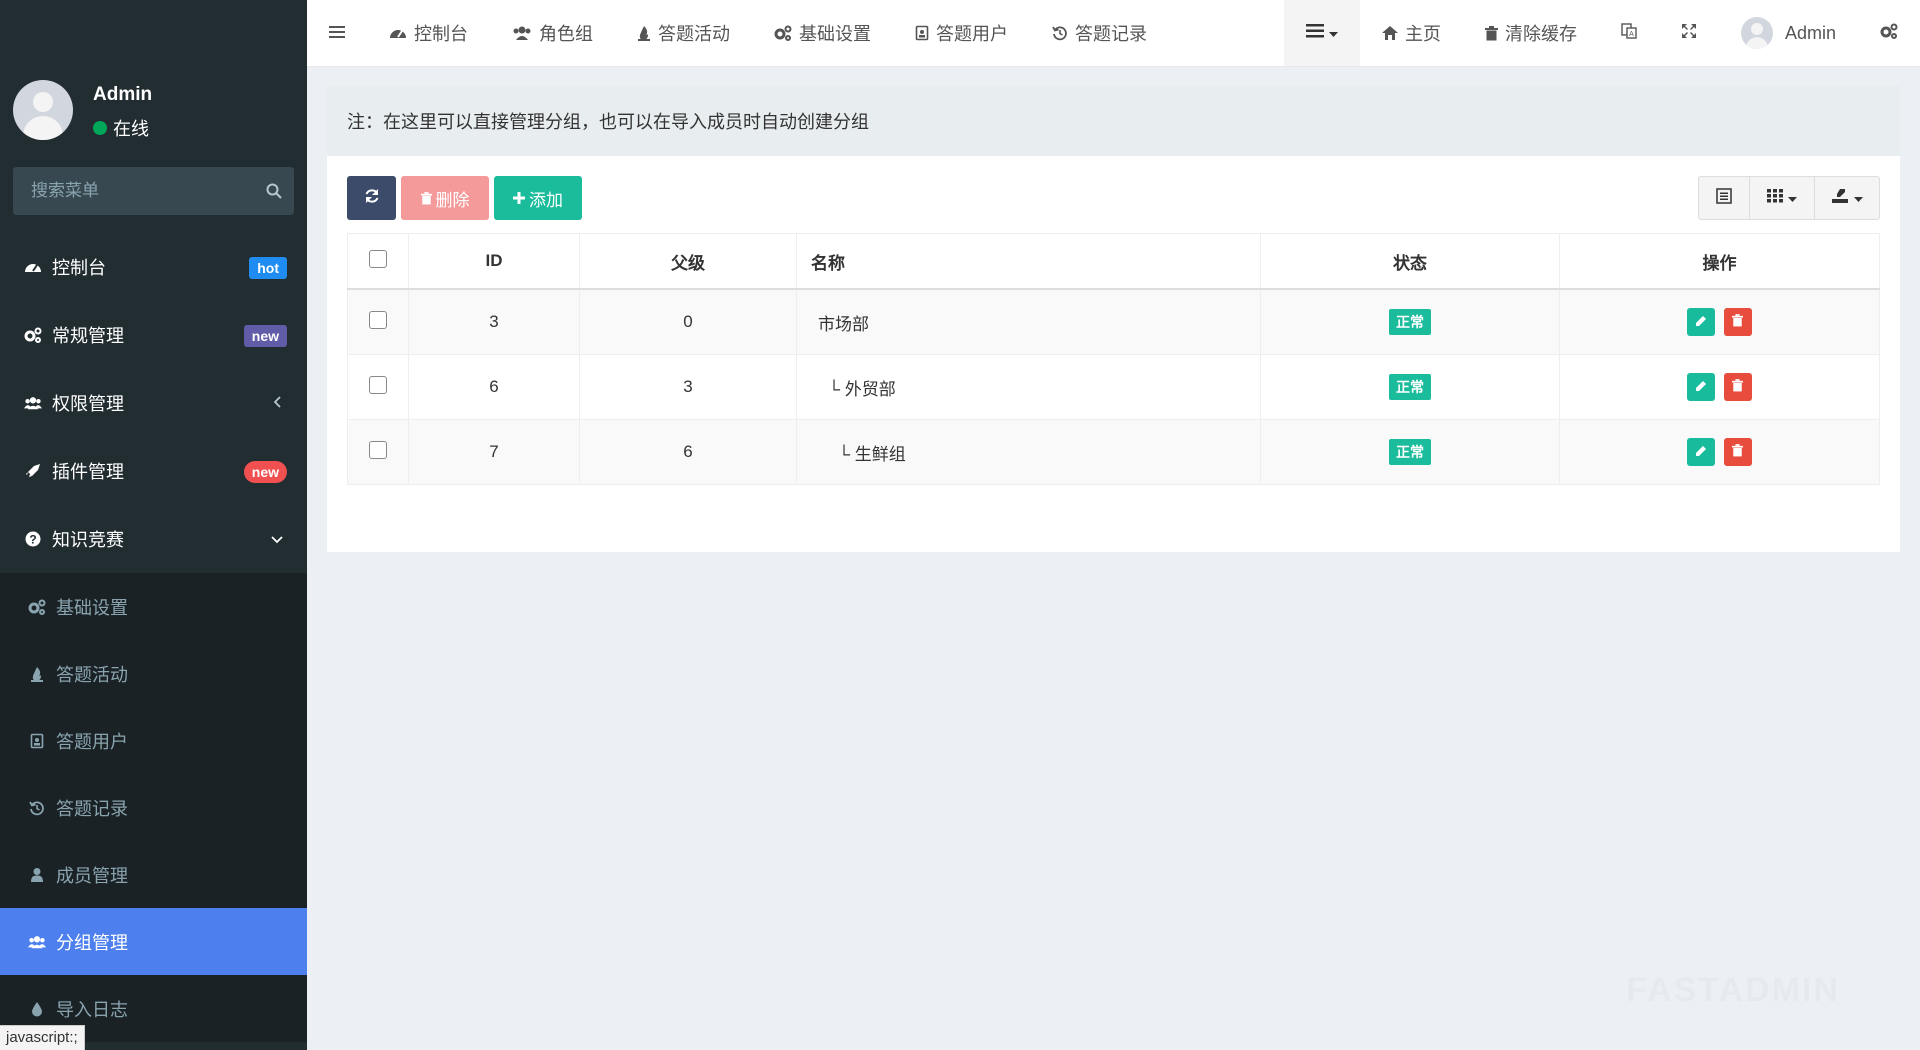  I want to click on online-dot-icon, so click(100, 128).